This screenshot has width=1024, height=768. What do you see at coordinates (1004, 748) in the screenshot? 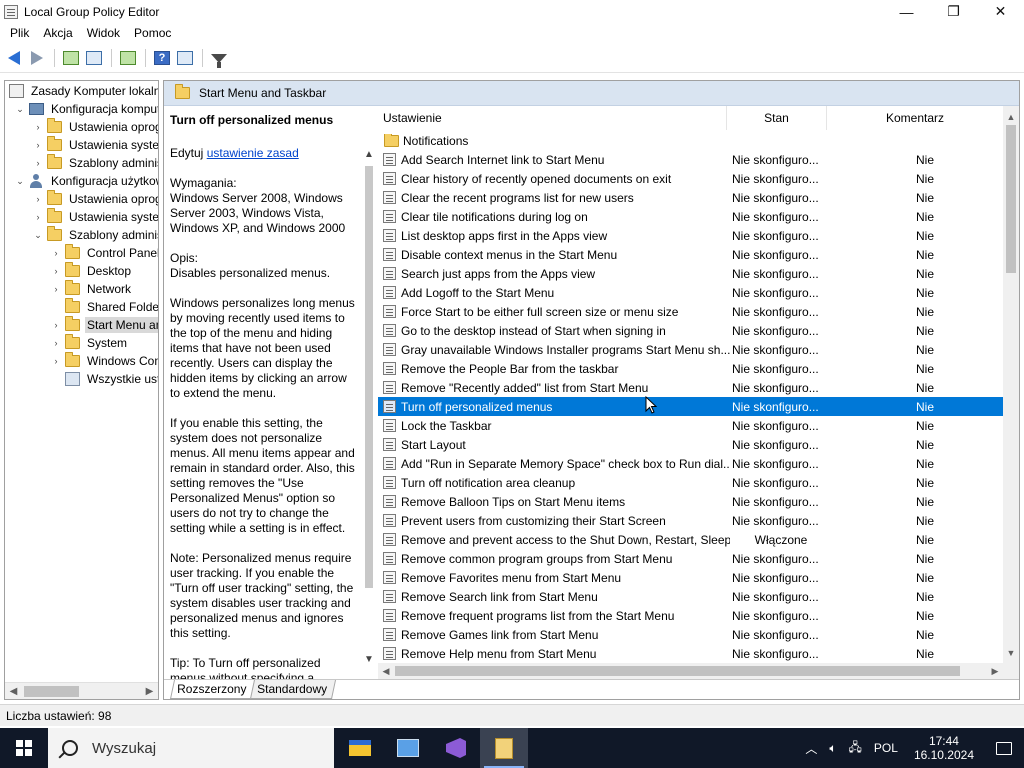
I see `notification-center-button` at bounding box center [1004, 748].